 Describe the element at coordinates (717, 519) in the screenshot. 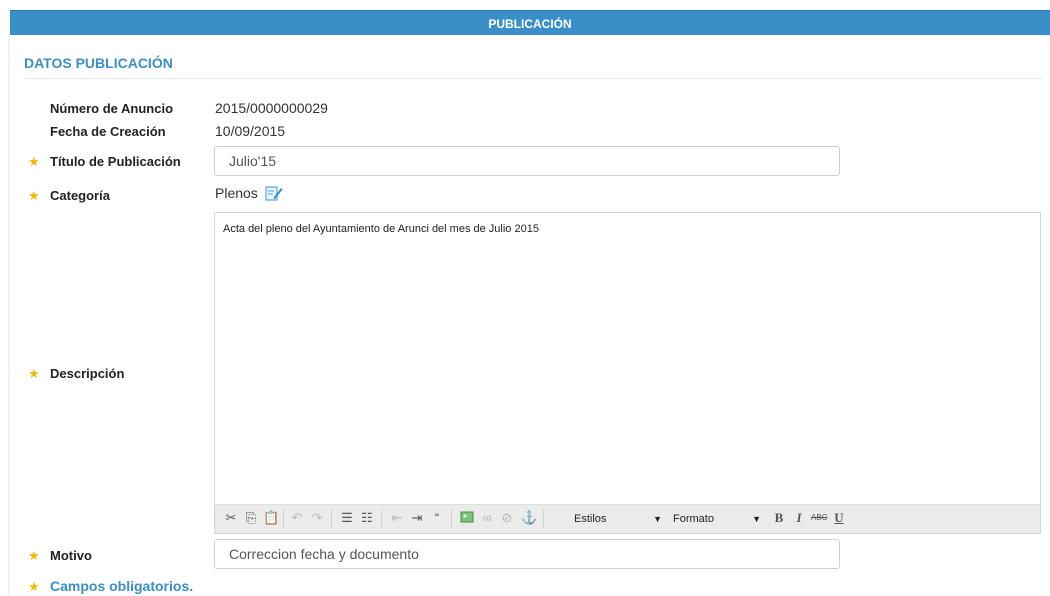

I see `formato-select: Formato ▼` at that location.